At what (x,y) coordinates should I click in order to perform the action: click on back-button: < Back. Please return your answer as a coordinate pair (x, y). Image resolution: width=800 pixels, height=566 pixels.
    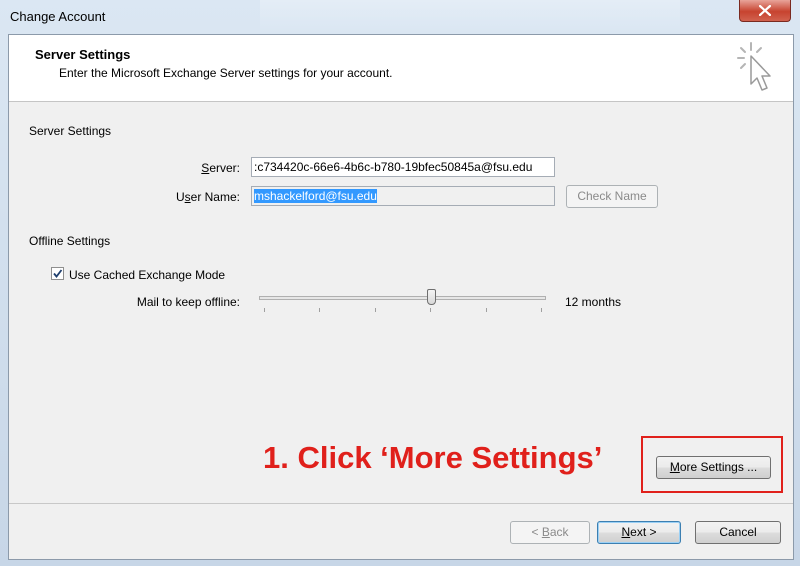
    Looking at the image, I should click on (550, 532).